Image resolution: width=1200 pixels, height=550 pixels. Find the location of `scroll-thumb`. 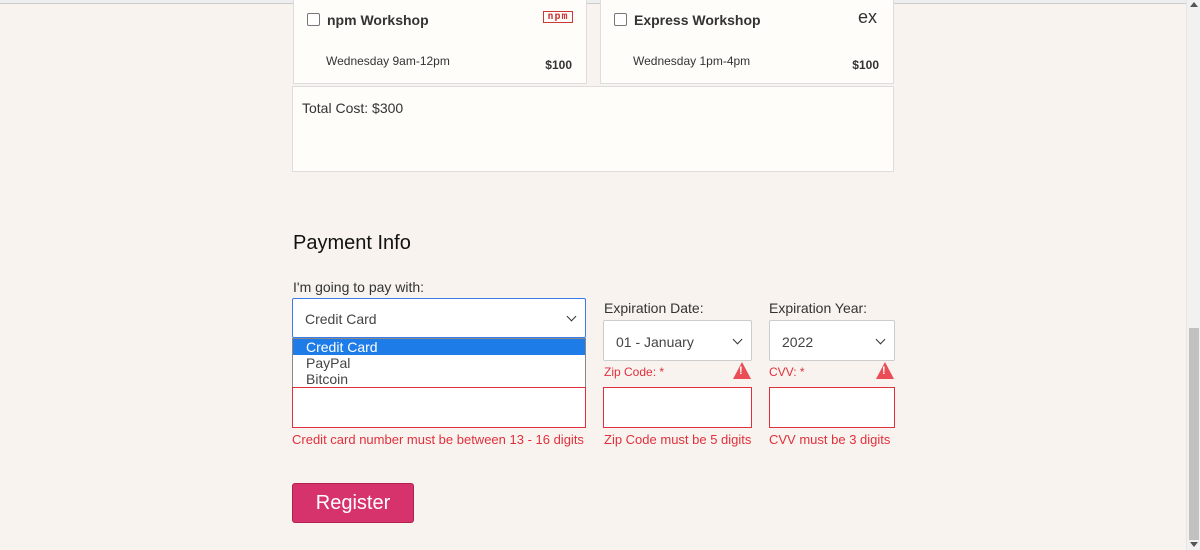

scroll-thumb is located at coordinates (1194, 434).